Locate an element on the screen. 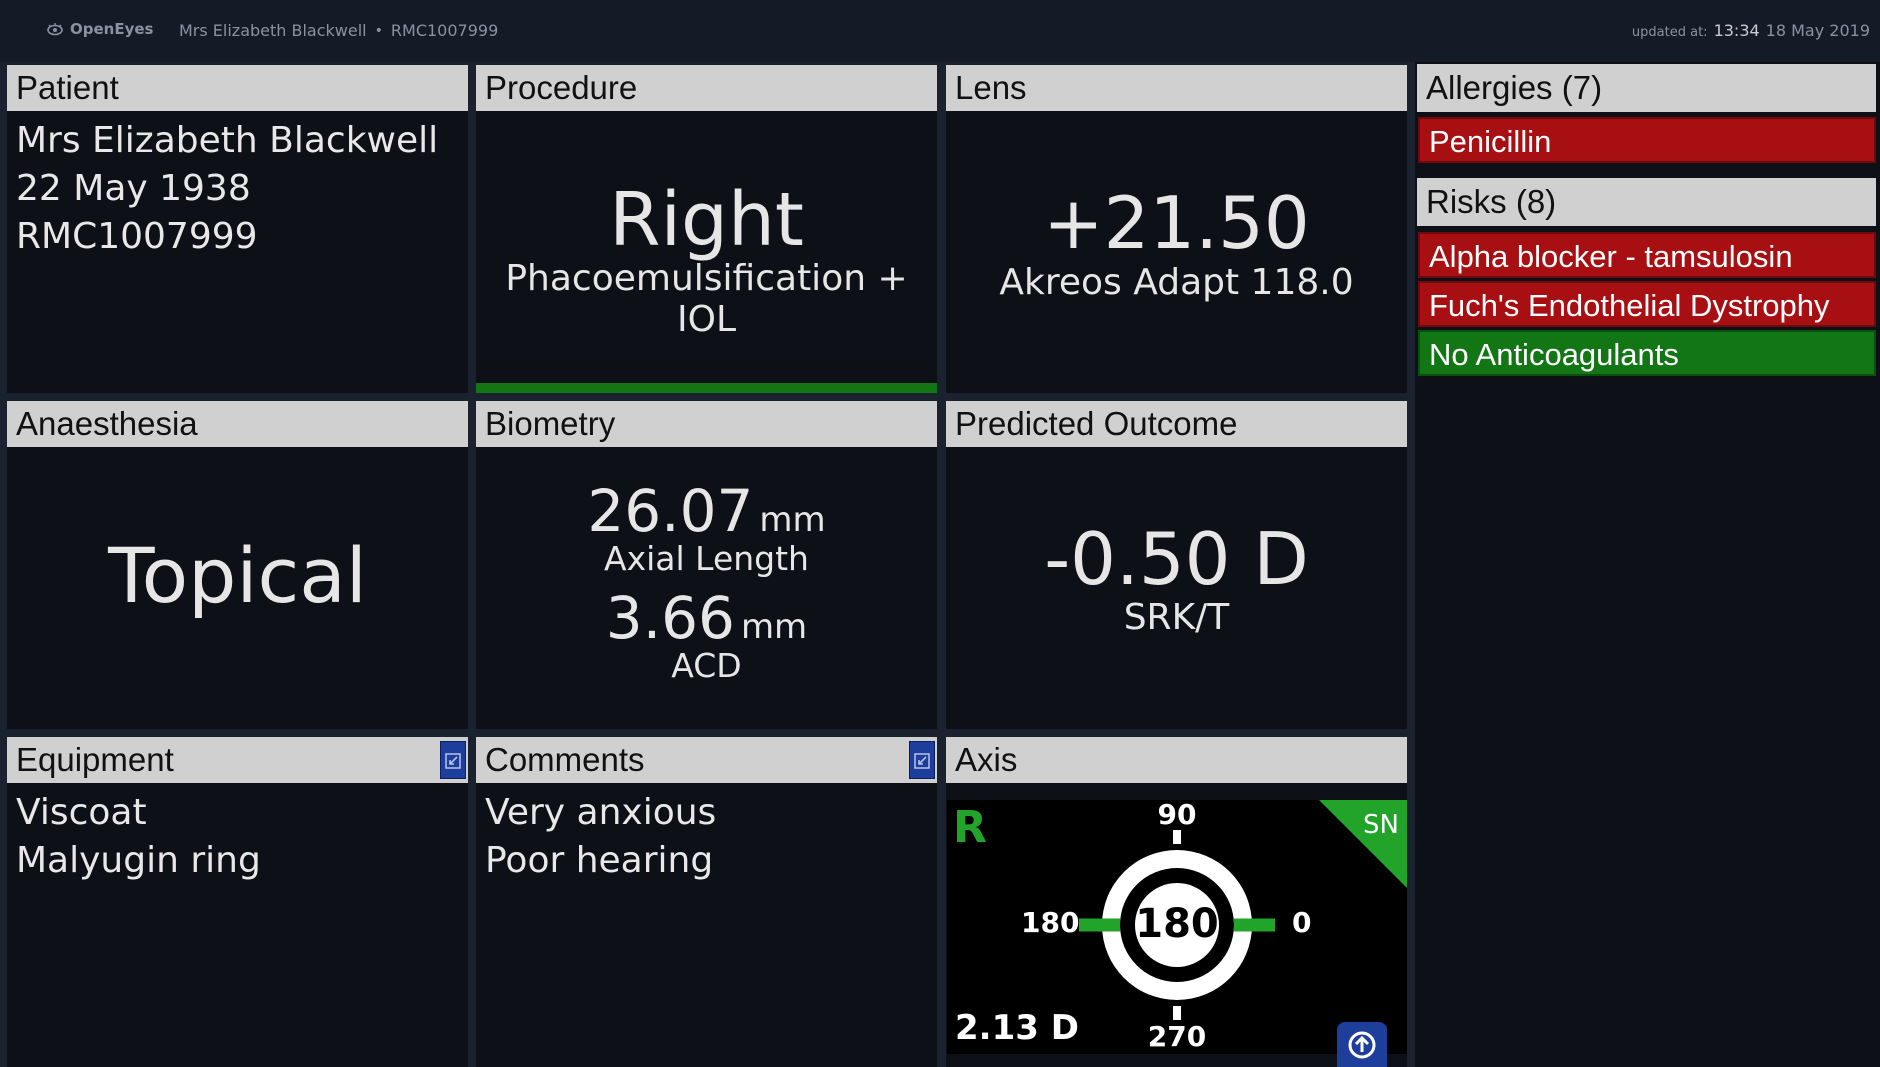  axis-diagram: R SN 90 270 180 0 180 2.13 D is located at coordinates (1177, 927).